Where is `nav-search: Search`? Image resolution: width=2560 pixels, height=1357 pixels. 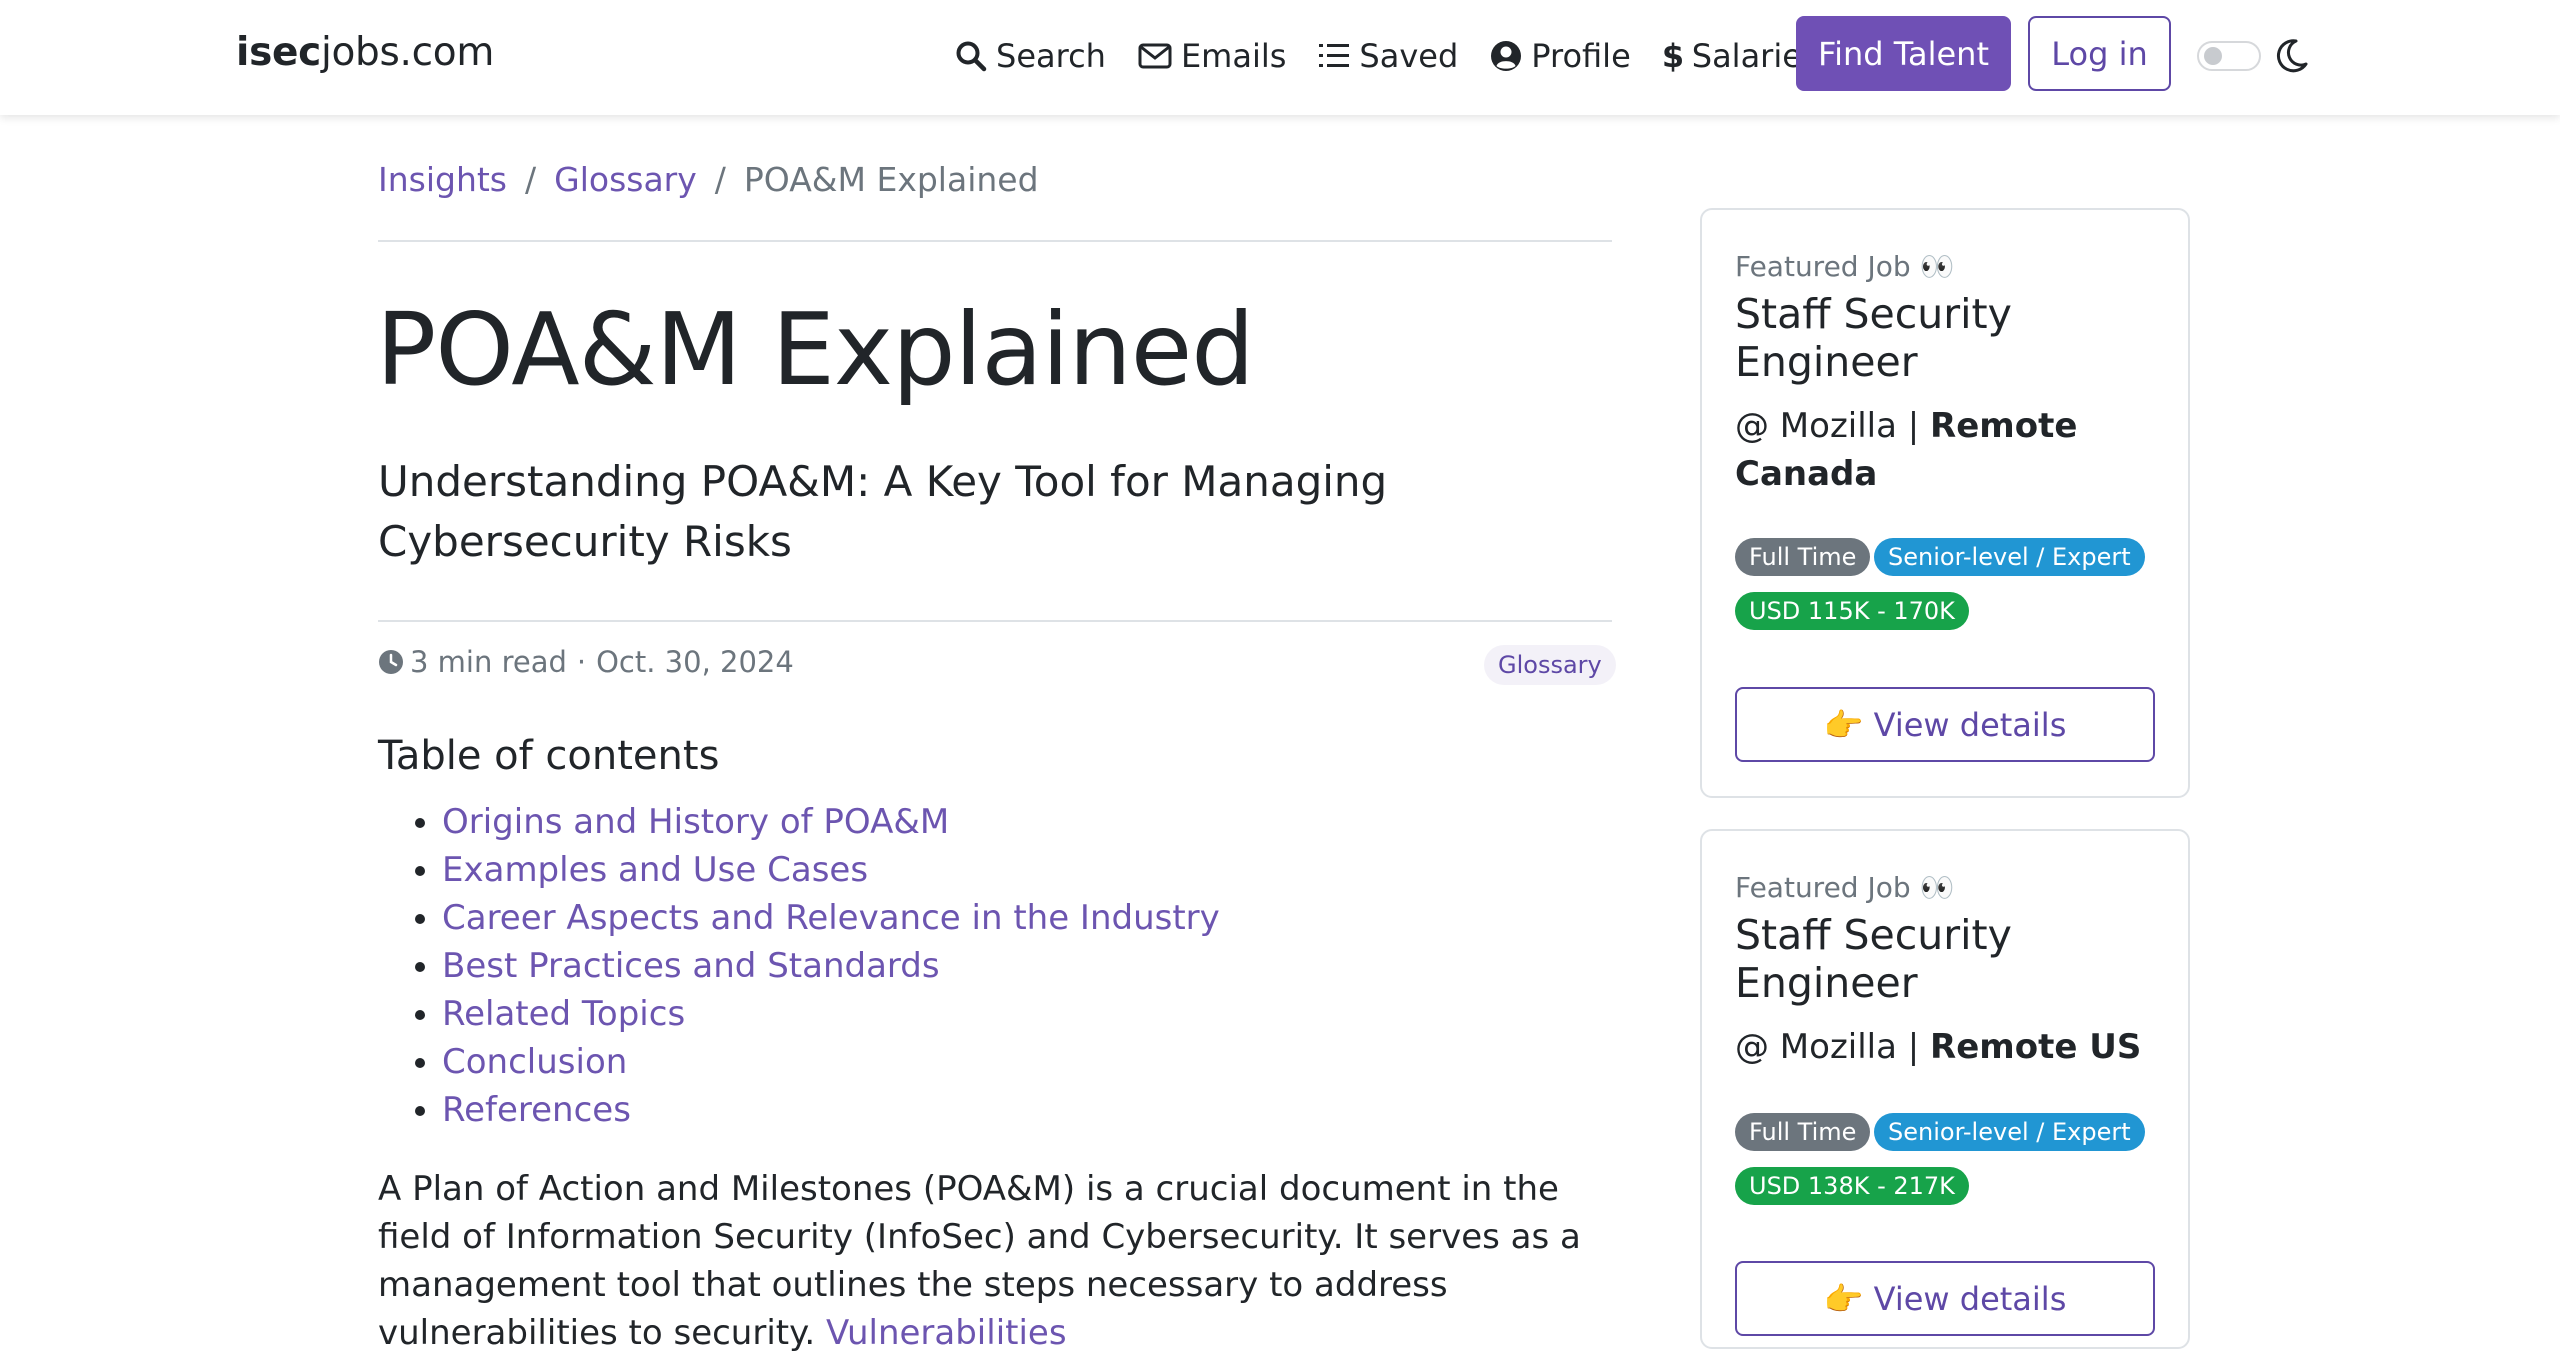 nav-search: Search is located at coordinates (1030, 56).